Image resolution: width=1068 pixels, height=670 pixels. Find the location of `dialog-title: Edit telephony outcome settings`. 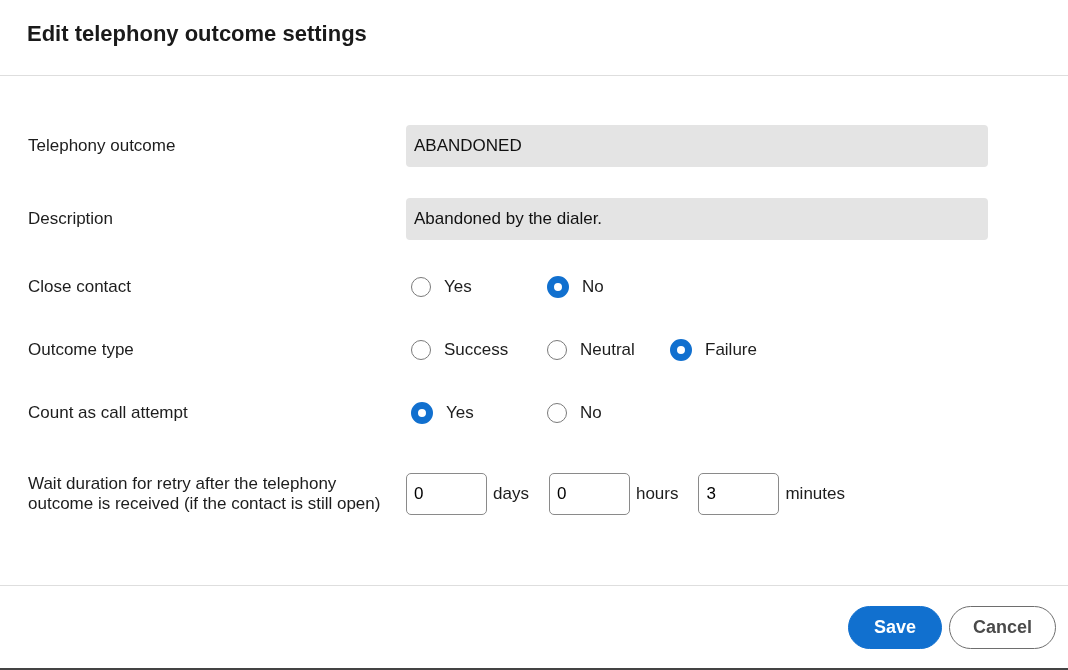

dialog-title: Edit telephony outcome settings is located at coordinates (197, 34).